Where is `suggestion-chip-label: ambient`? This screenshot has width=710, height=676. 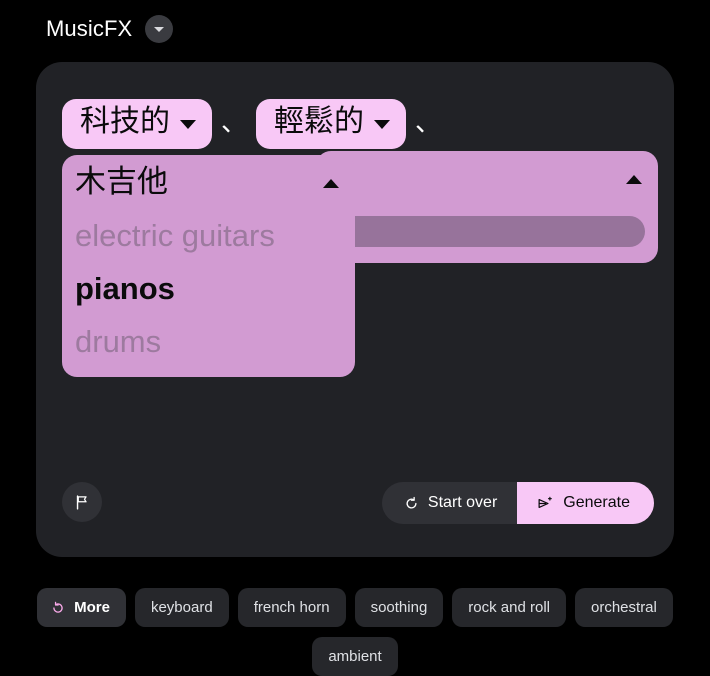 suggestion-chip-label: ambient is located at coordinates (355, 656).